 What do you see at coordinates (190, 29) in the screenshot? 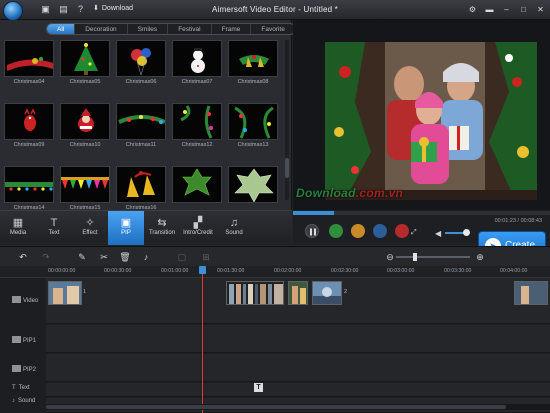
I see `tab-festival: Festival` at bounding box center [190, 29].